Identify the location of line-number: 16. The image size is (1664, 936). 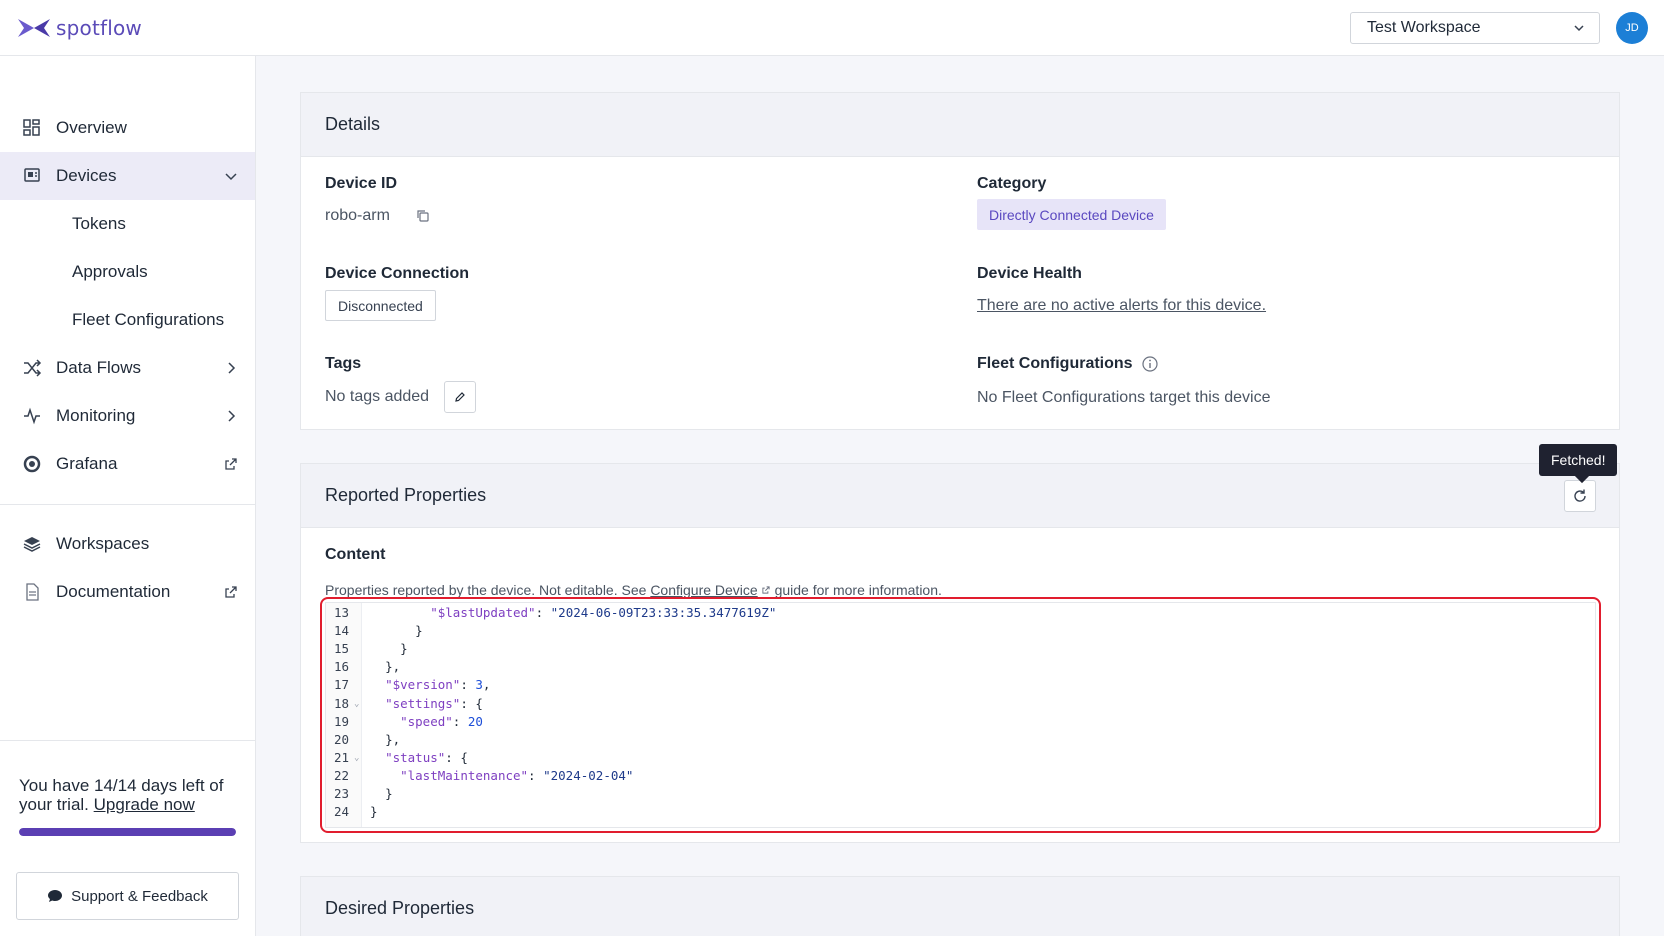
(342, 667).